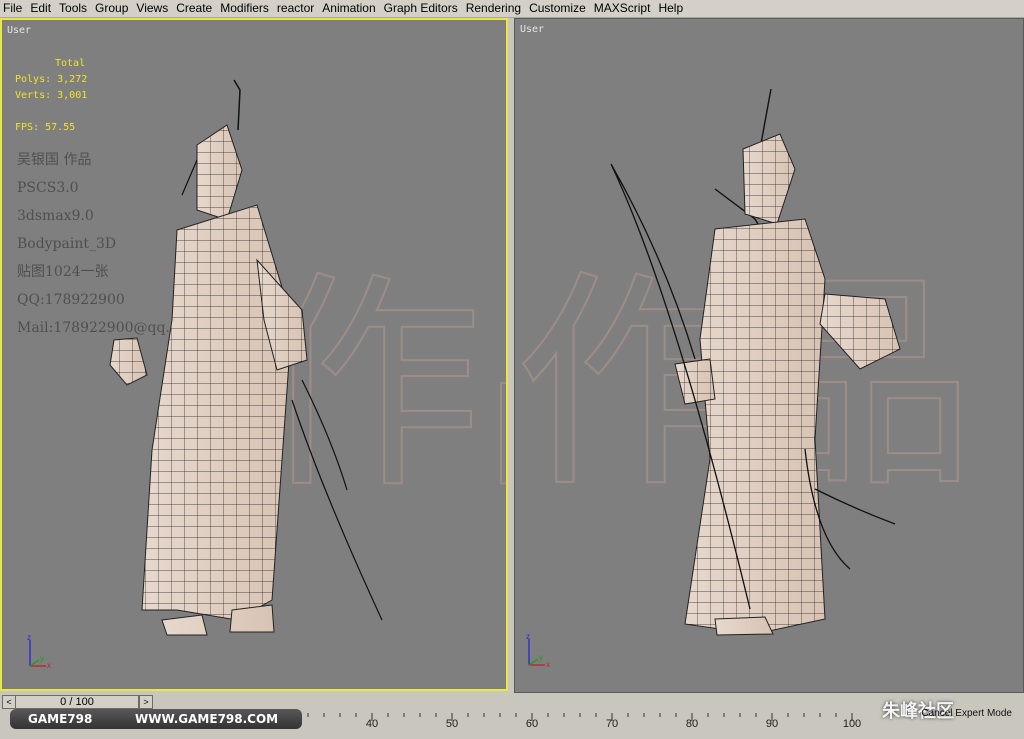 The image size is (1024, 739). I want to click on menu-reactor: reactor, so click(295, 8).